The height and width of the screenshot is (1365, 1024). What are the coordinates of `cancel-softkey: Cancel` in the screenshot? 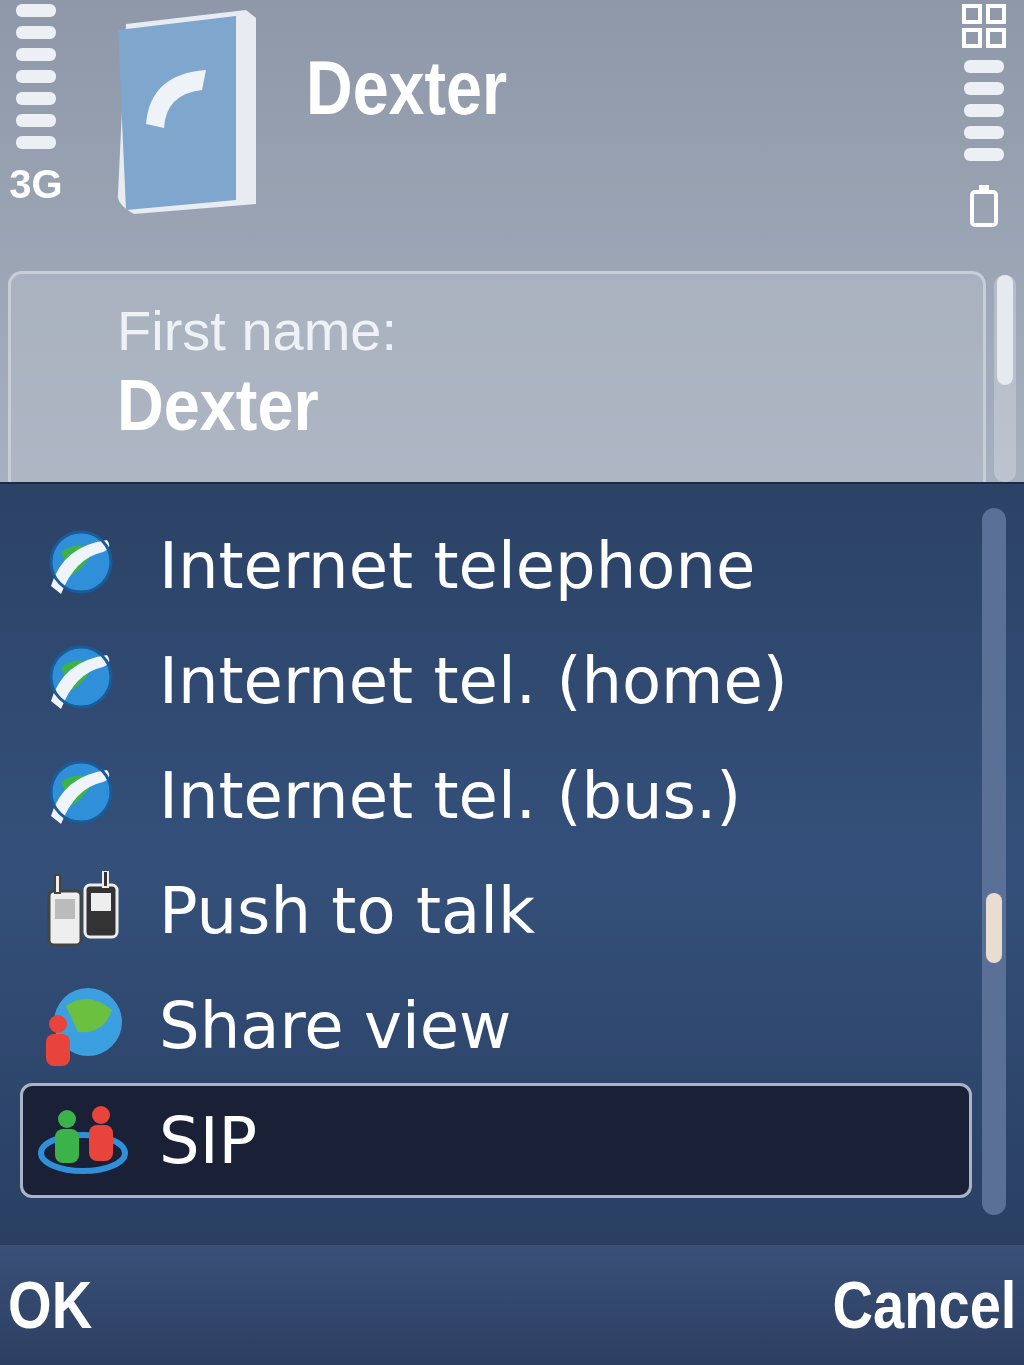 It's located at (924, 1305).